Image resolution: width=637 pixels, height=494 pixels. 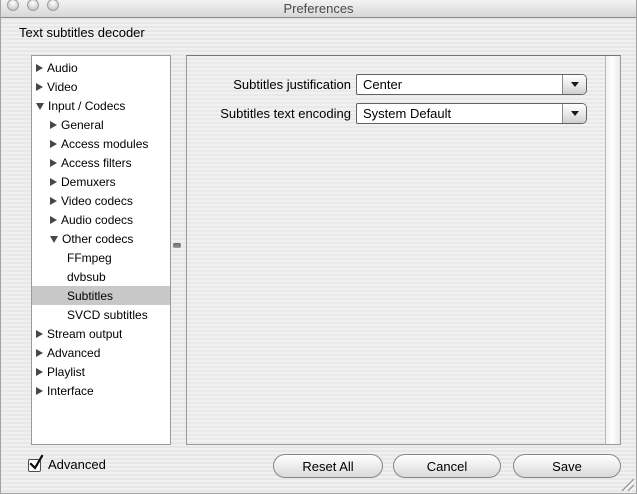 I want to click on tree-item-label: Access filters, so click(x=96, y=162).